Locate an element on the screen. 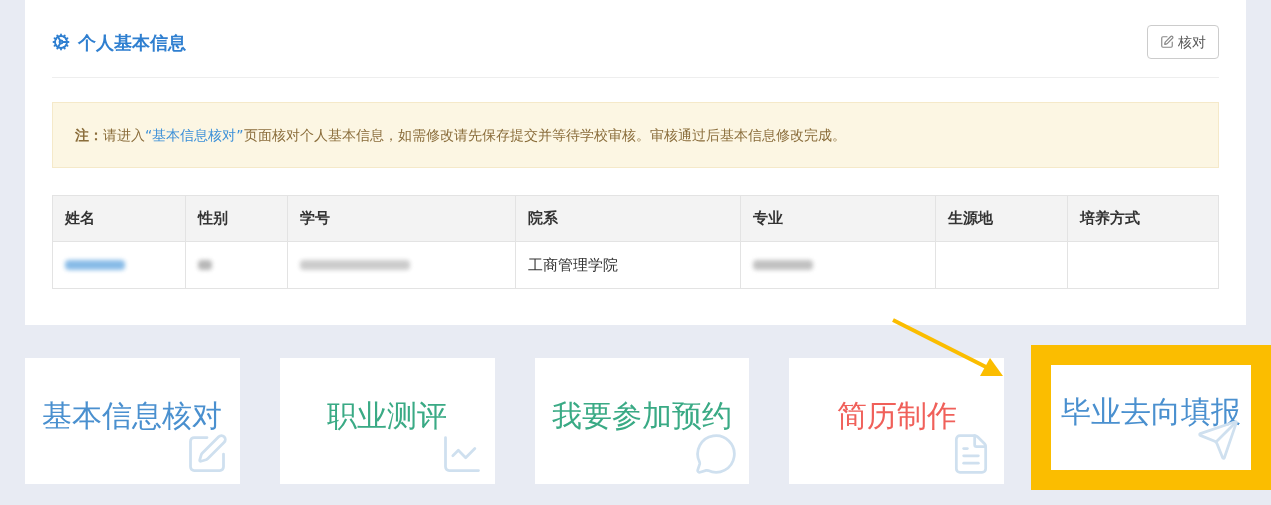 The image size is (1271, 505). check-button: 核对 is located at coordinates (1183, 42).